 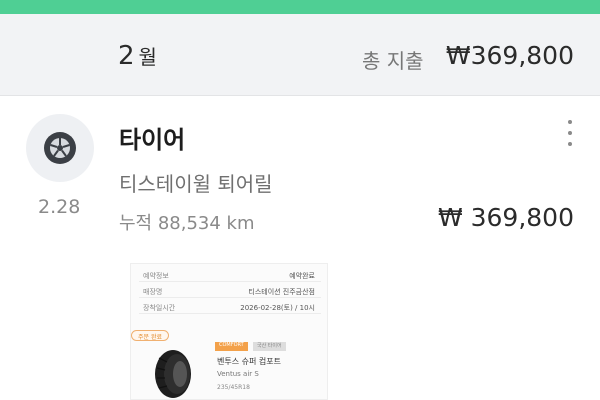 I want to click on receipt-row-key: 매장명, so click(x=153, y=292).